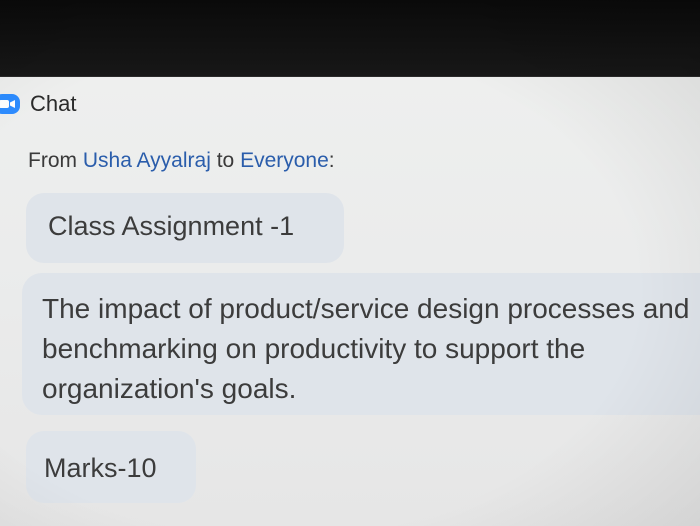 This screenshot has width=700, height=526. Describe the element at coordinates (225, 160) in the screenshot. I see `to-label: to` at that location.